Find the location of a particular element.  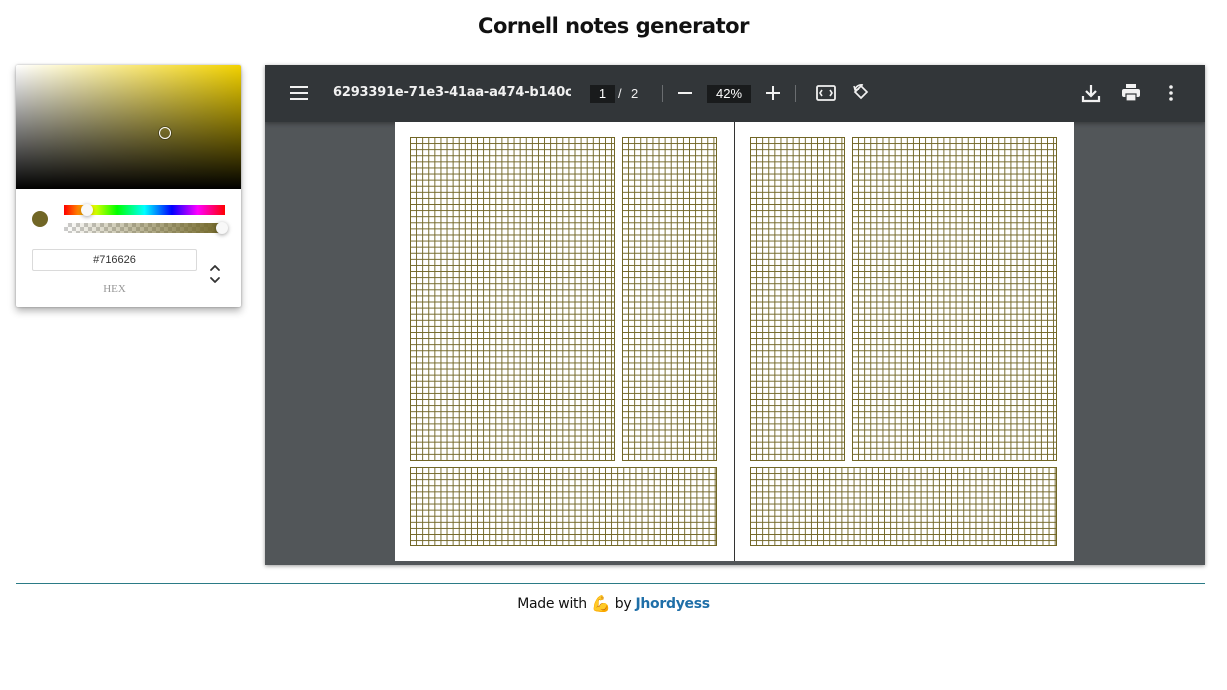

rotate-icon is located at coordinates (861, 93).